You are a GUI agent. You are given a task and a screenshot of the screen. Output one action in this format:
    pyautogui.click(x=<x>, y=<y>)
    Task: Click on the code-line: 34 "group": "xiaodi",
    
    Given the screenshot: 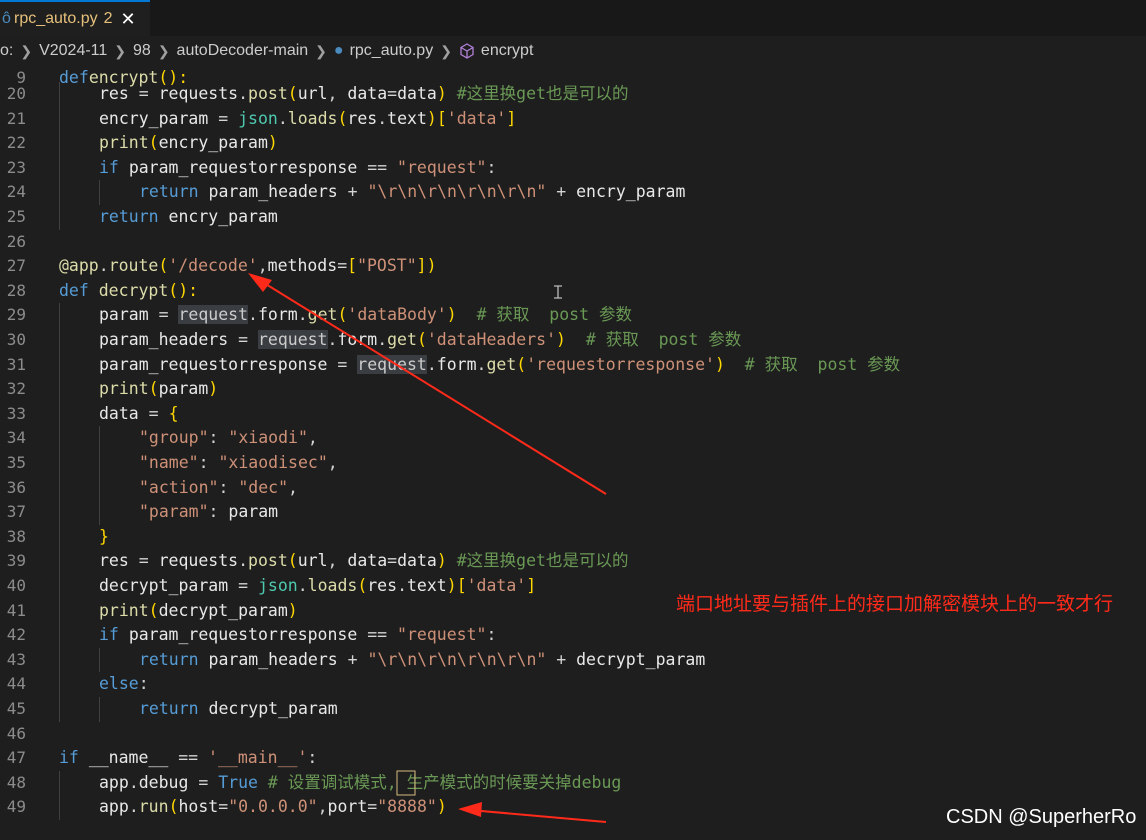 What is the action you would take?
    pyautogui.click(x=573, y=438)
    